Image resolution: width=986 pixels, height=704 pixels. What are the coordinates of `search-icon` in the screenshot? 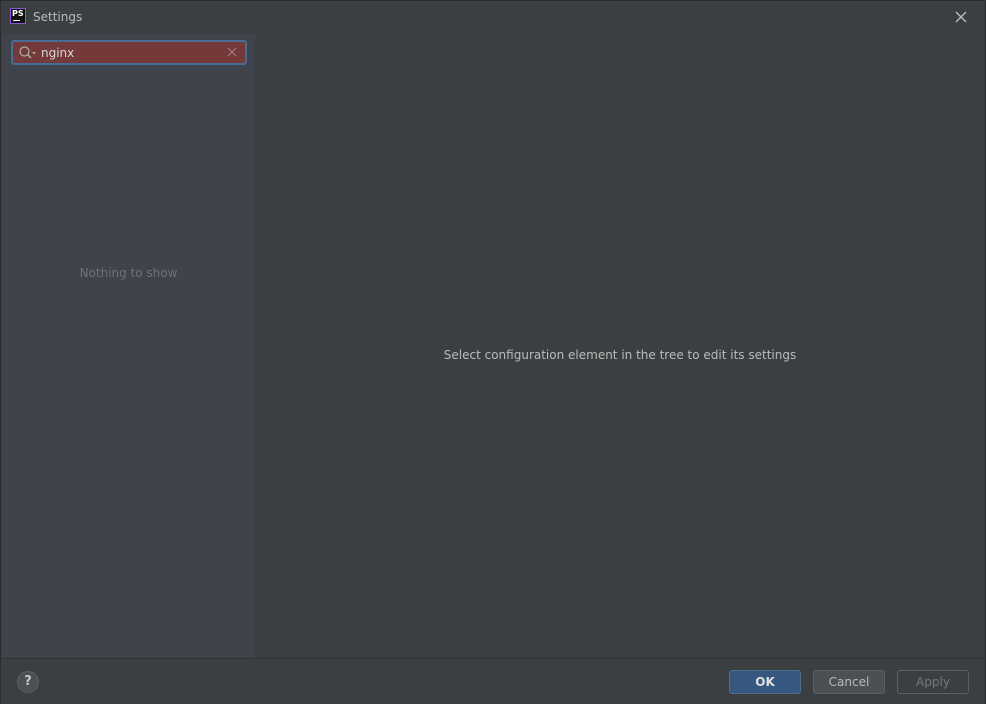 It's located at (28, 53).